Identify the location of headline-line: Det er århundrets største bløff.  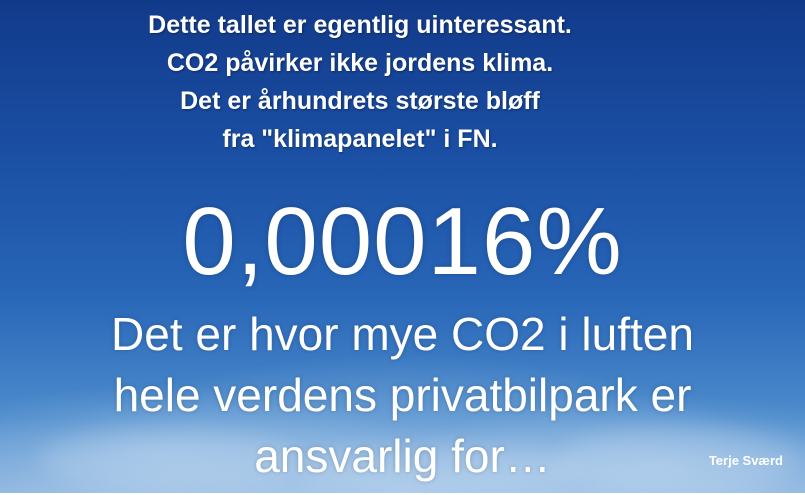
(360, 101).